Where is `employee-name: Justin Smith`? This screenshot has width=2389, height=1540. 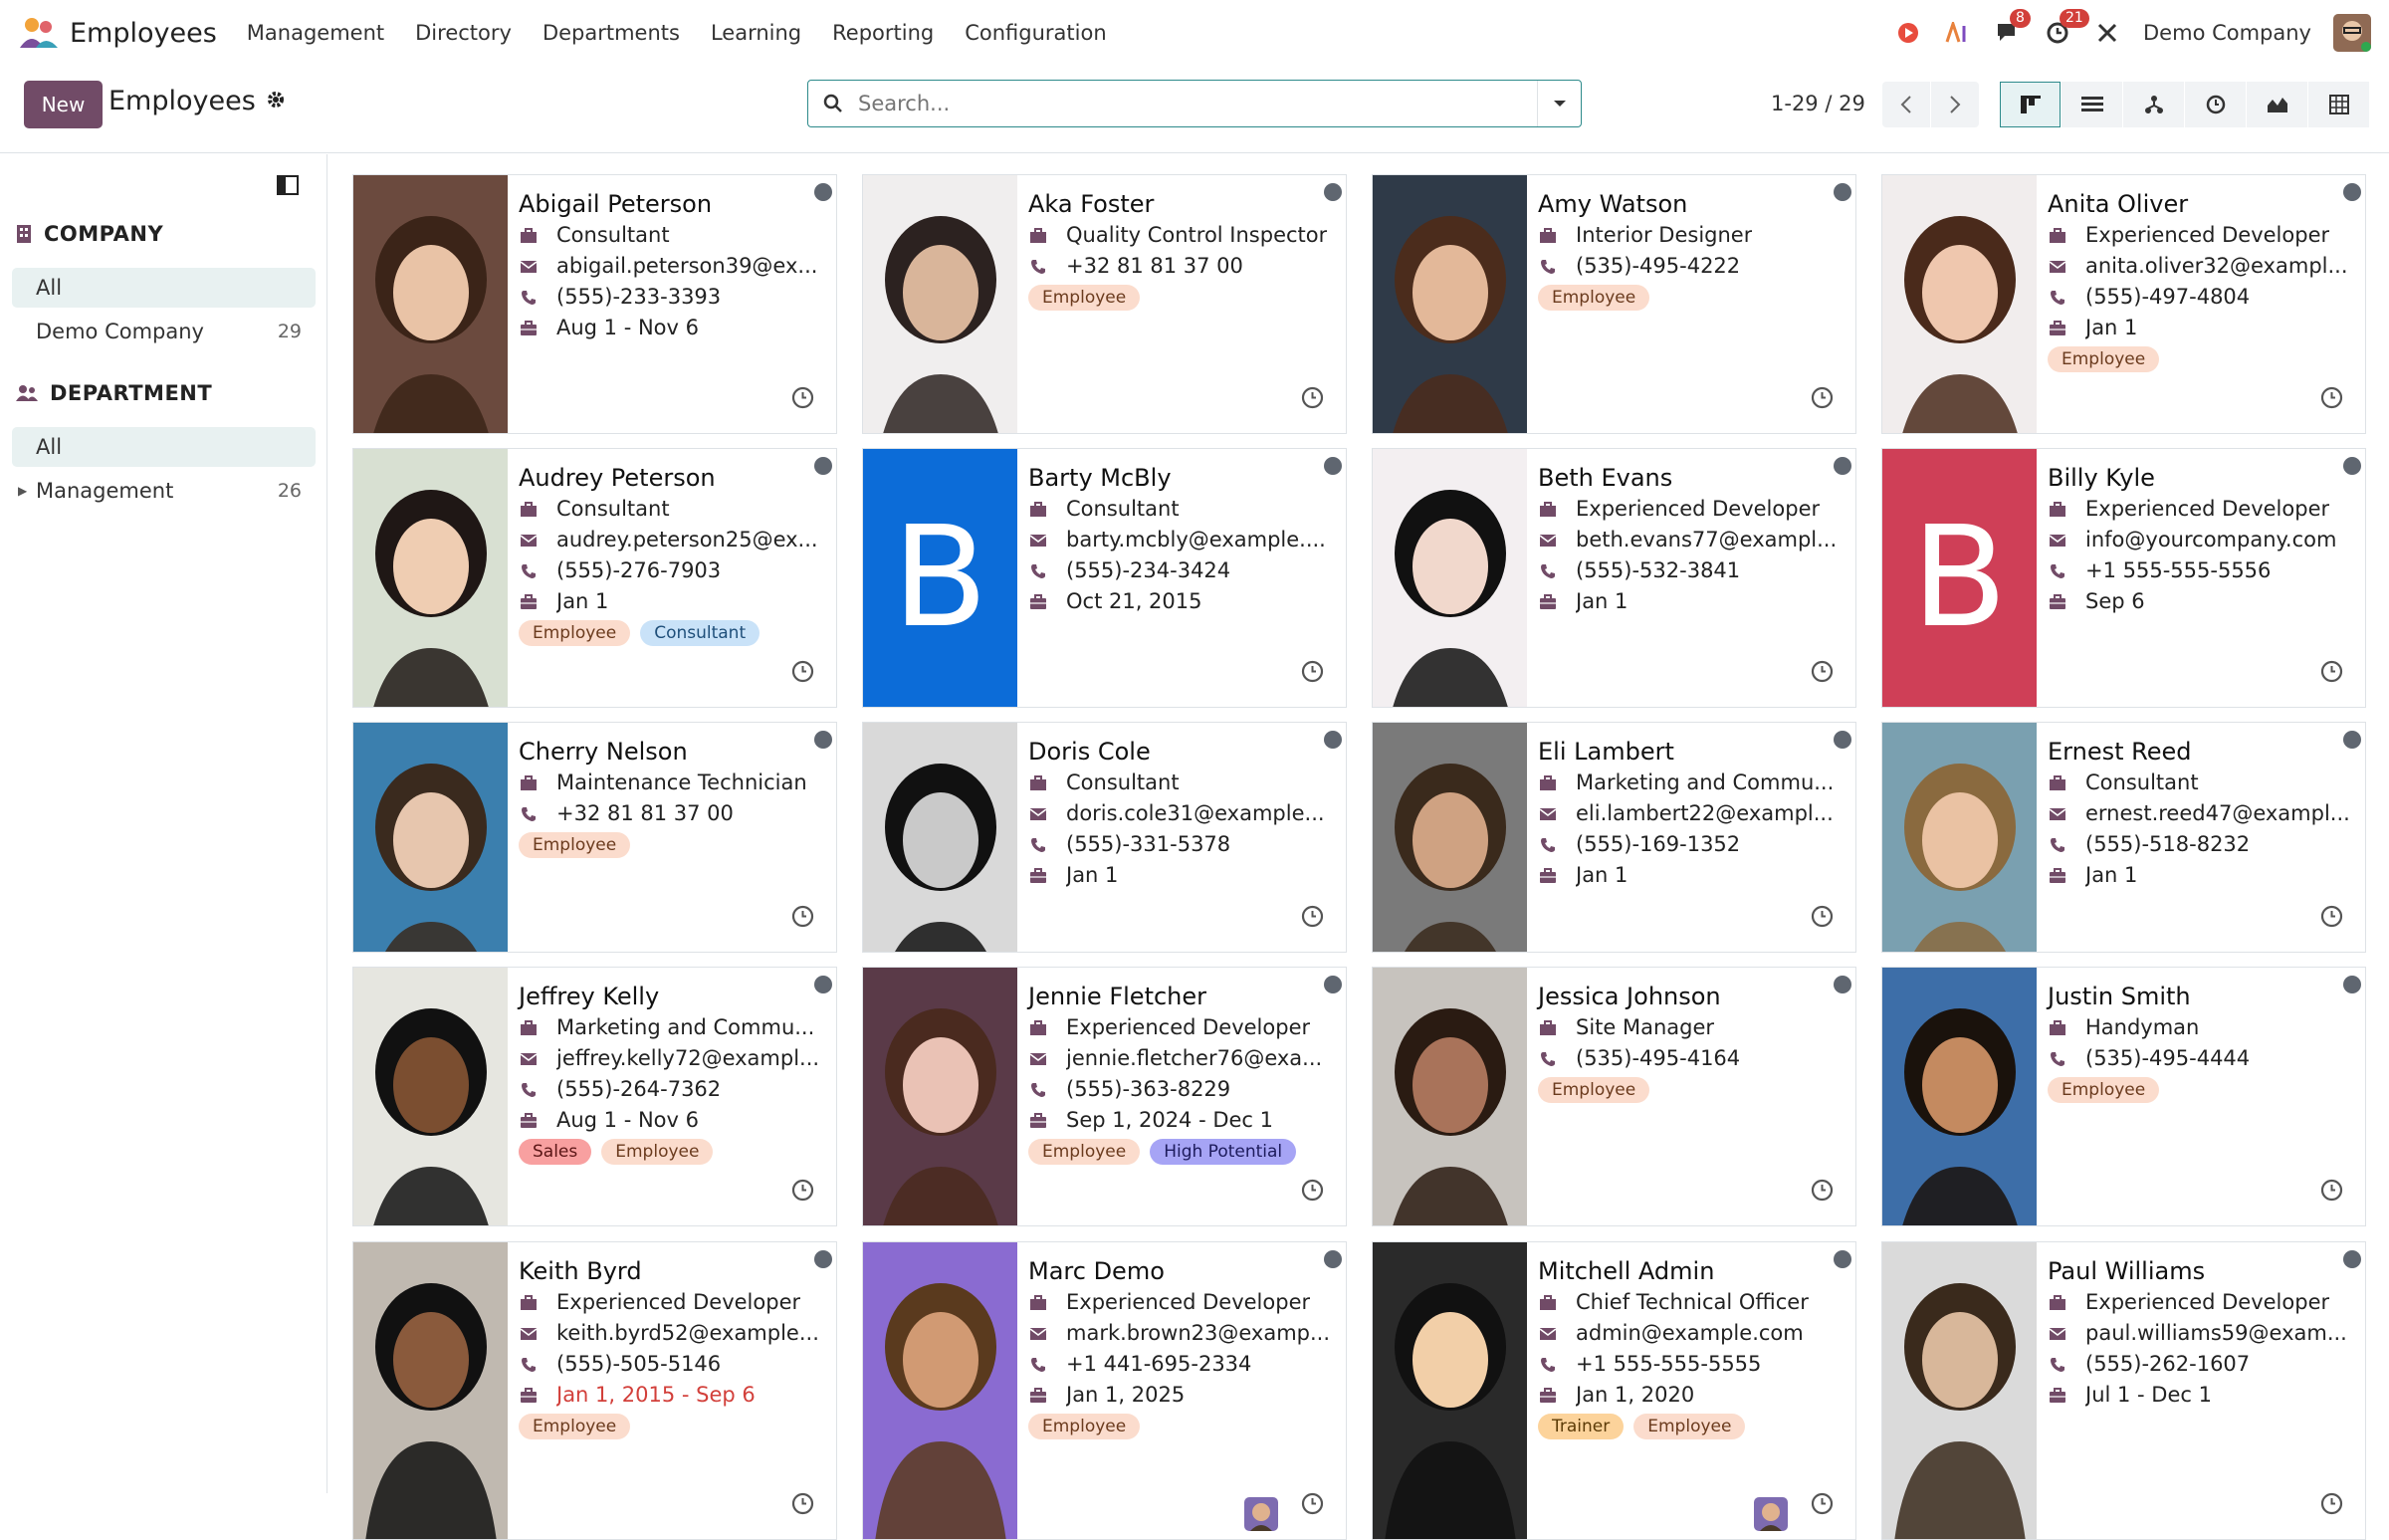 employee-name: Justin Smith is located at coordinates (2200, 997).